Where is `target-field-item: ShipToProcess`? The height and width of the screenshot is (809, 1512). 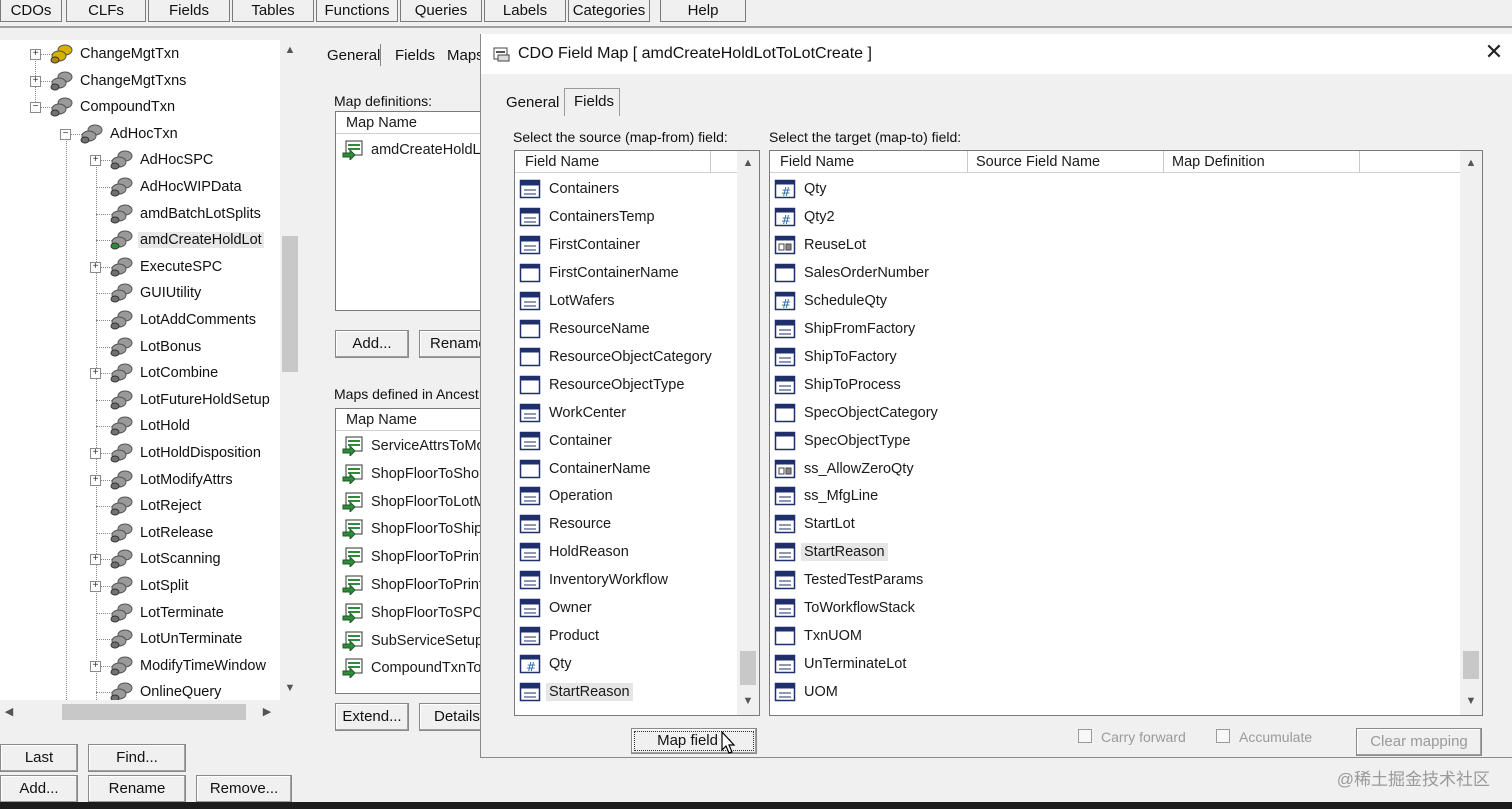 target-field-item: ShipToProcess is located at coordinates (839, 385).